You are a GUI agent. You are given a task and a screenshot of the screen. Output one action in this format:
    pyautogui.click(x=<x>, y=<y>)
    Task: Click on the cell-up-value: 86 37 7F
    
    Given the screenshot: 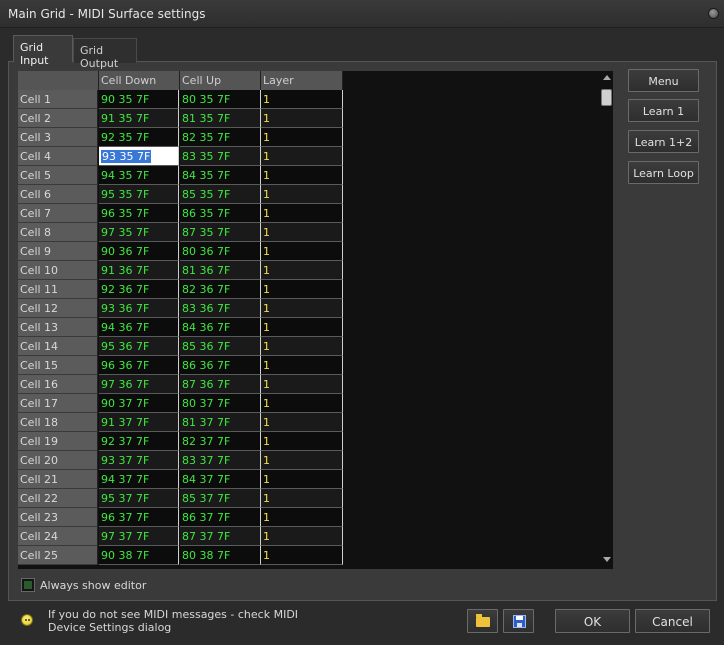 What is the action you would take?
    pyautogui.click(x=220, y=517)
    